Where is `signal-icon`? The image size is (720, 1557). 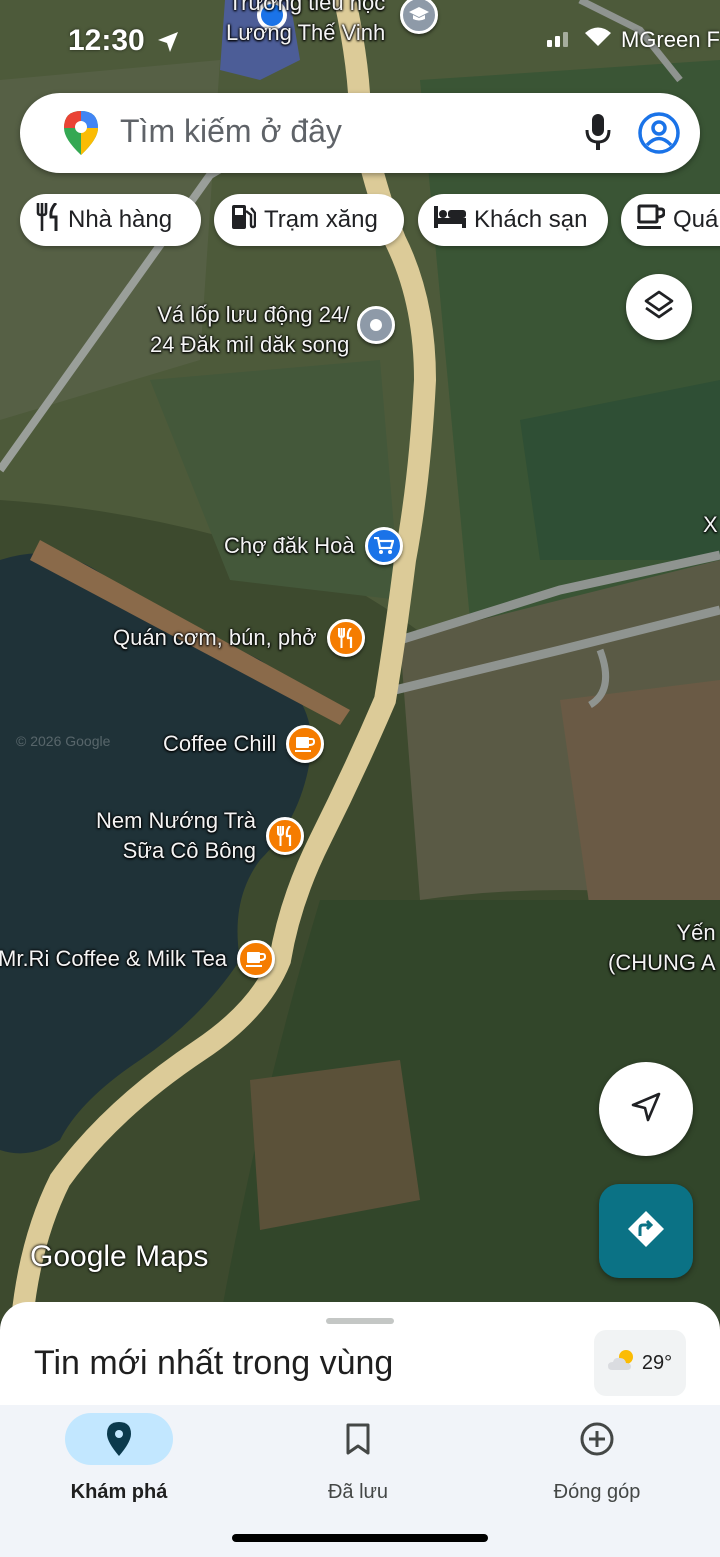 signal-icon is located at coordinates (560, 40).